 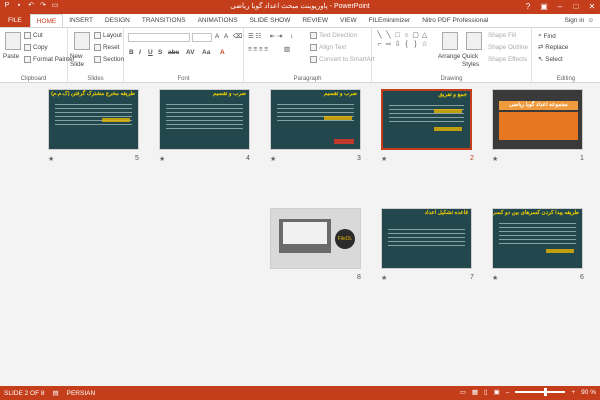 What do you see at coordinates (173, 52) in the screenshot?
I see `strikethrough-button: abc` at bounding box center [173, 52].